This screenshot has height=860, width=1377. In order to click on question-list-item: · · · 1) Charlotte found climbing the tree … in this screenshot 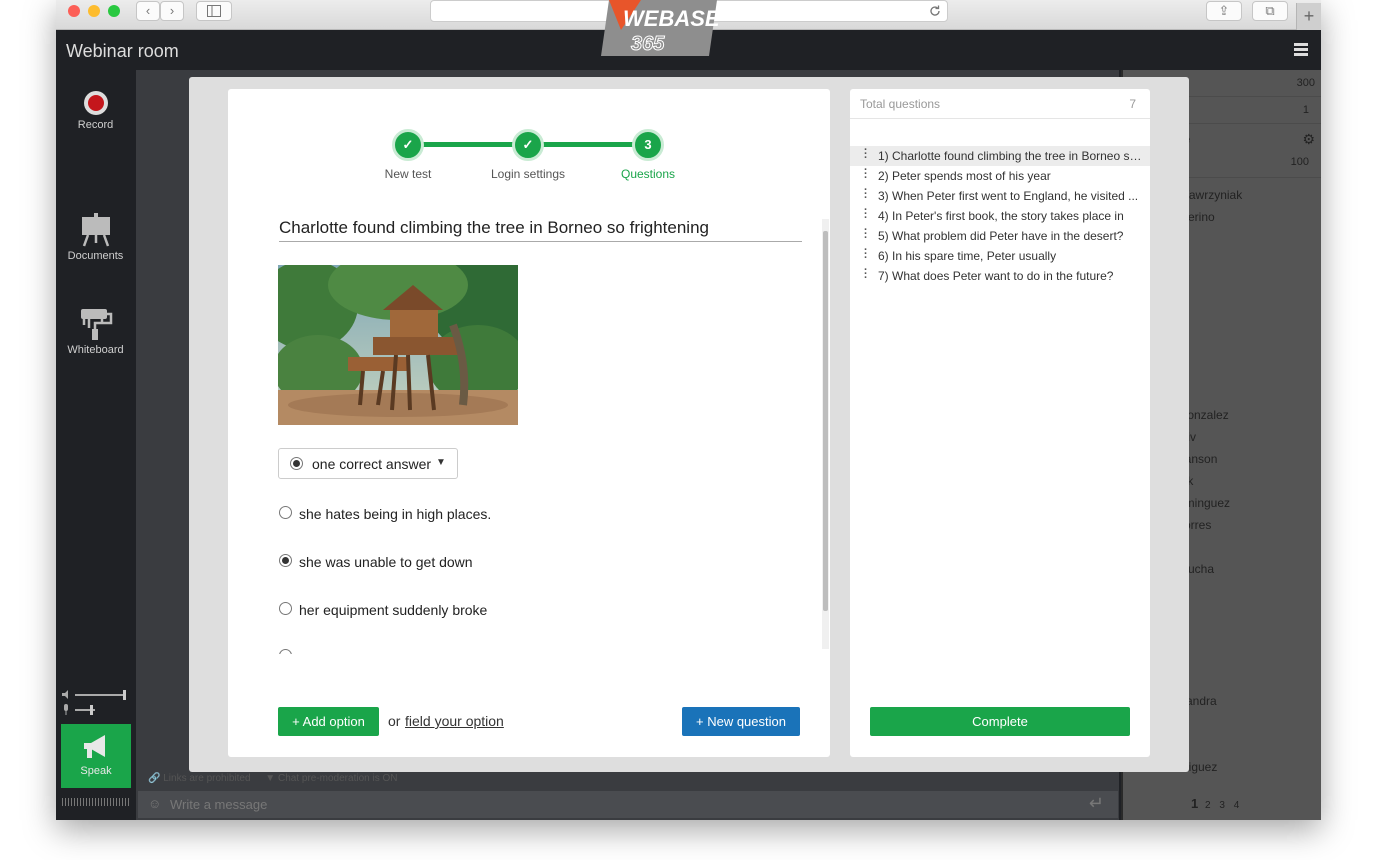, I will do `click(1000, 156)`.